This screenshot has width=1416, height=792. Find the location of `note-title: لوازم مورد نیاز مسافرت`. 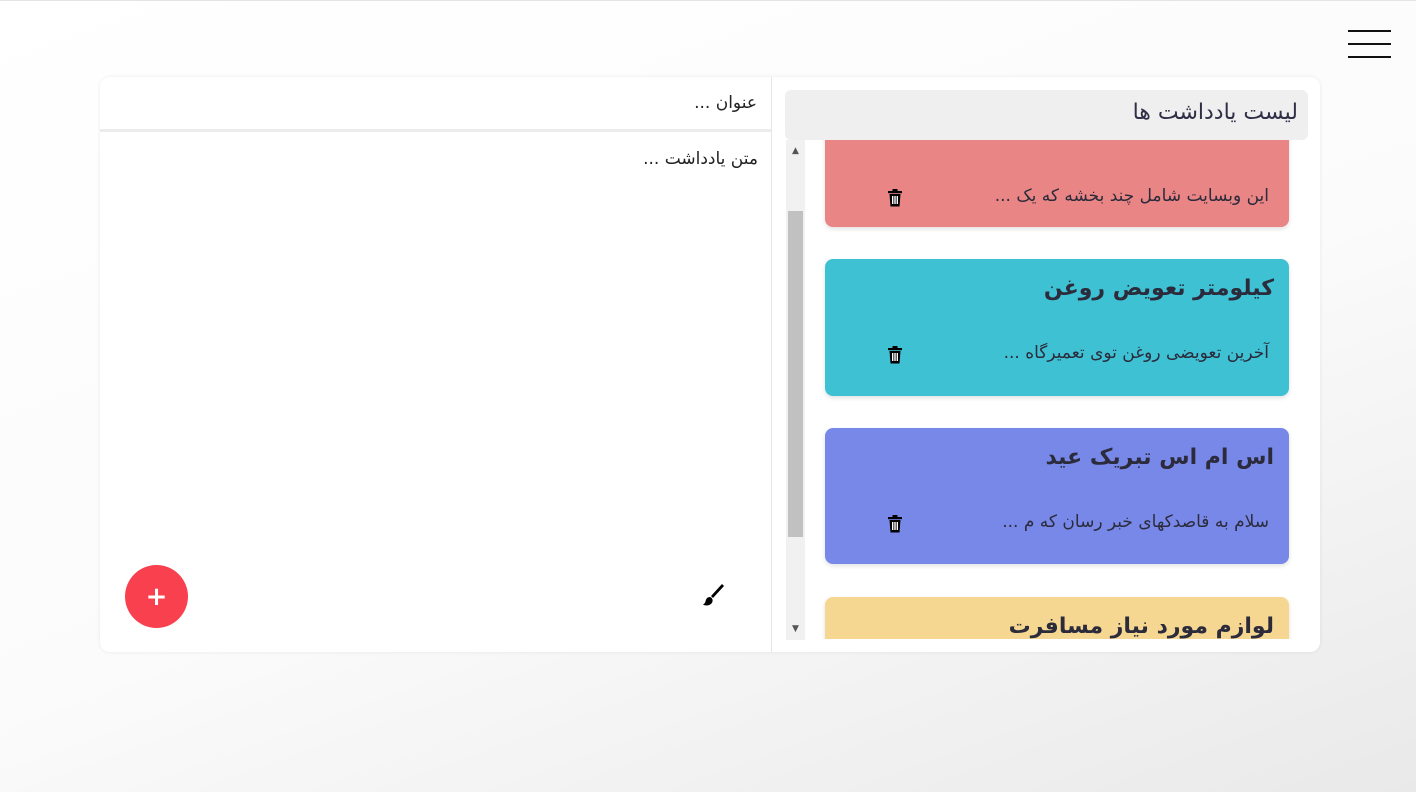

note-title: لوازم مورد نیاز مسافرت is located at coordinates (1141, 626).